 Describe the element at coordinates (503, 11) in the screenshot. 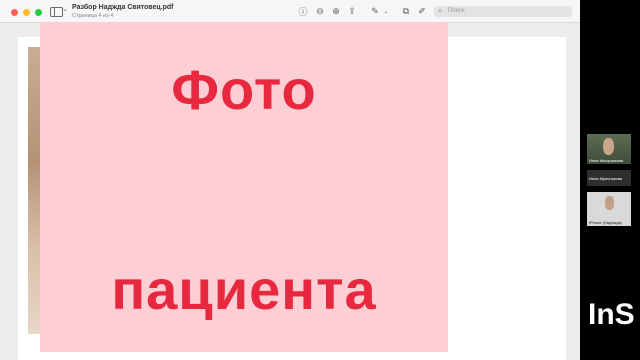

I see `search-field: ⌕ Поиск` at that location.